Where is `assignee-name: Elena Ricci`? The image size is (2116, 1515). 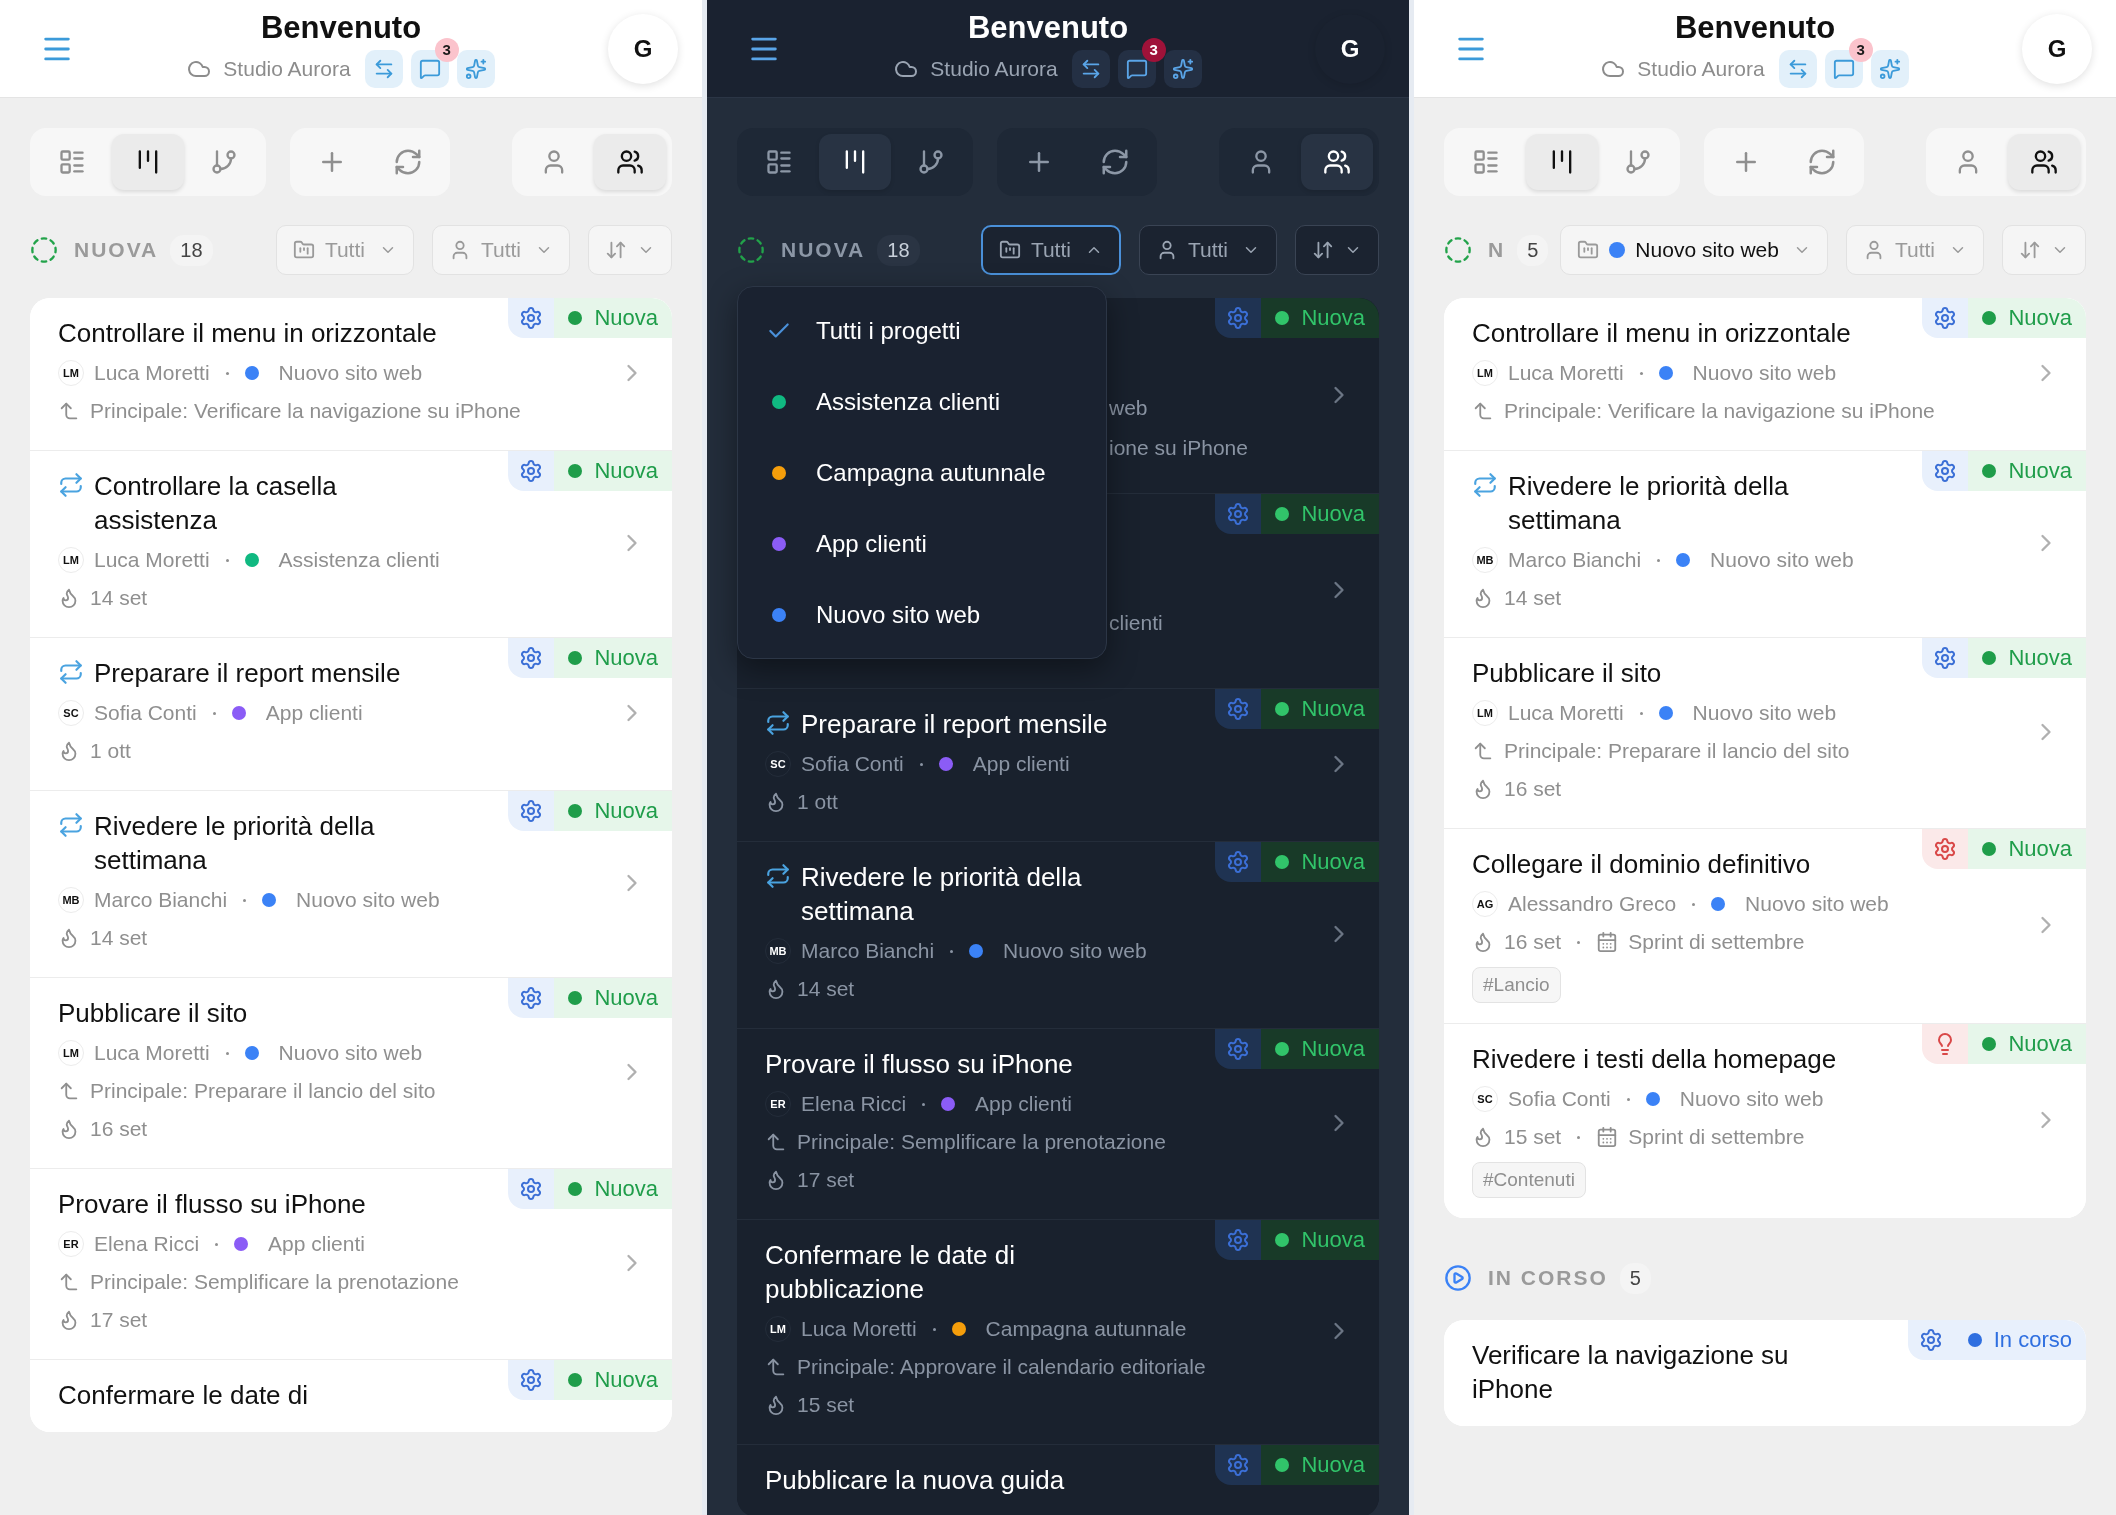
assignee-name: Elena Ricci is located at coordinates (147, 1244).